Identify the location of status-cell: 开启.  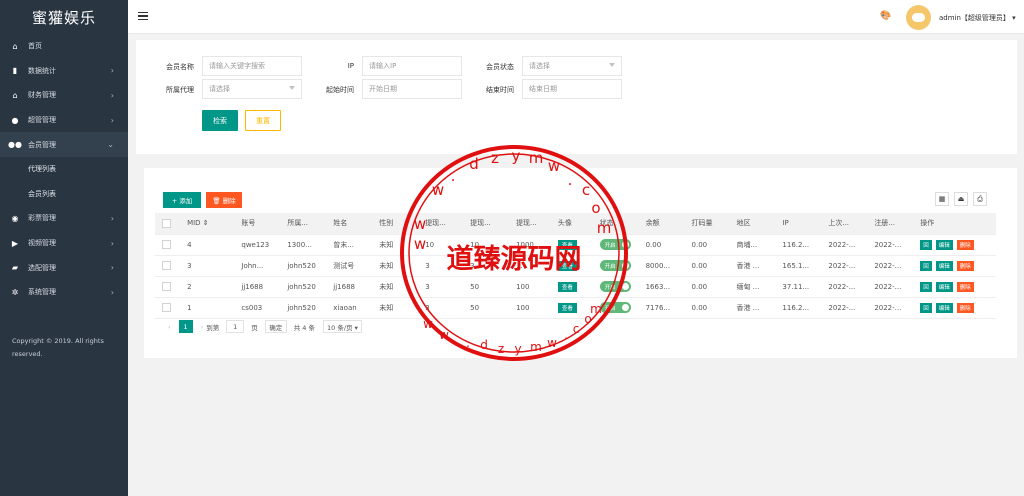
(615, 308).